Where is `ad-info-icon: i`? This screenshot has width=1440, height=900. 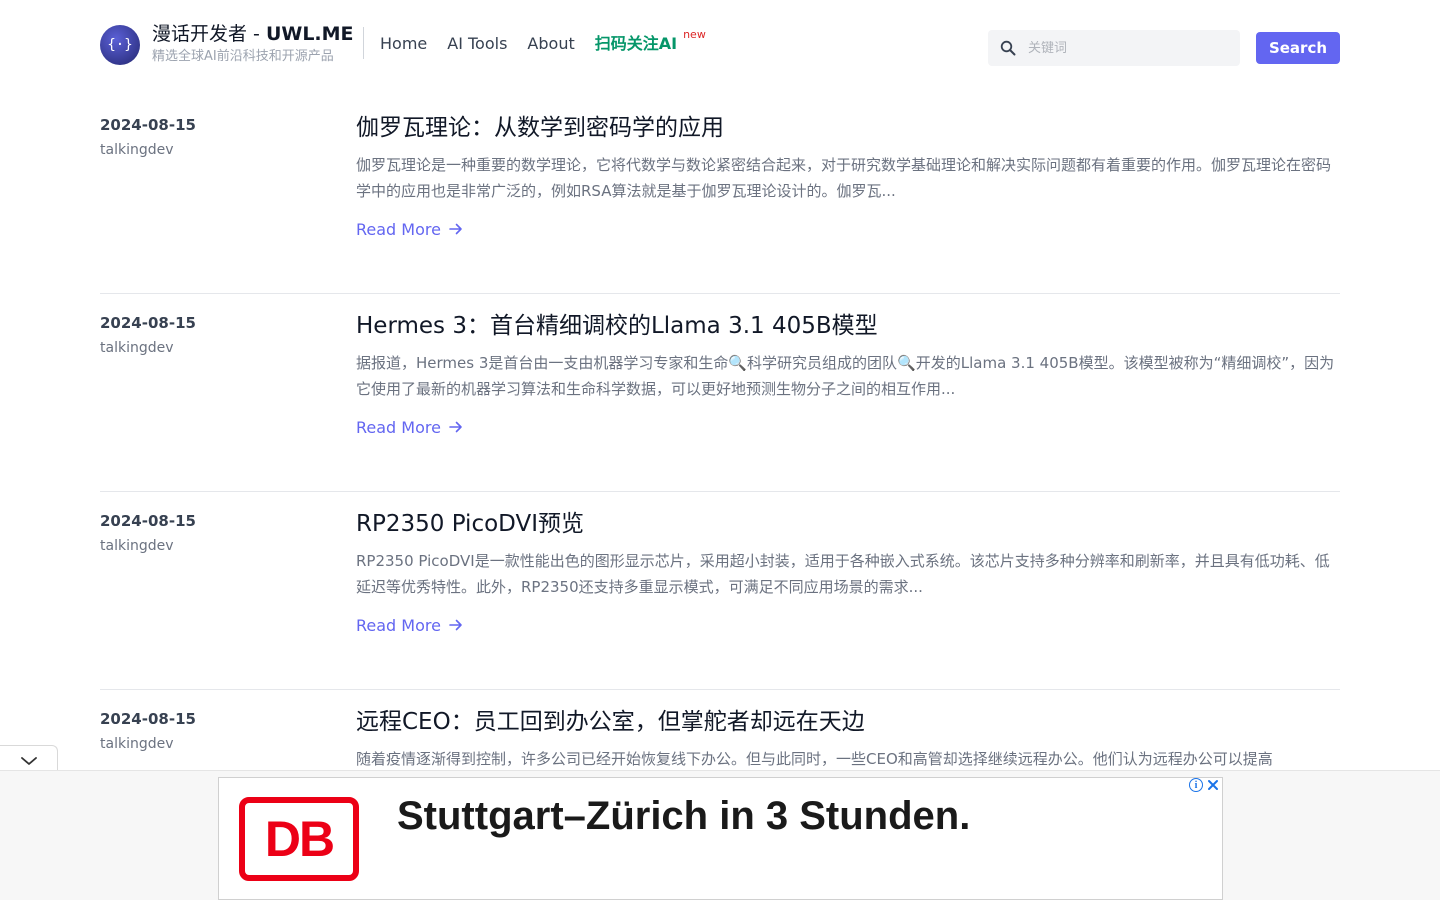 ad-info-icon: i is located at coordinates (1196, 785).